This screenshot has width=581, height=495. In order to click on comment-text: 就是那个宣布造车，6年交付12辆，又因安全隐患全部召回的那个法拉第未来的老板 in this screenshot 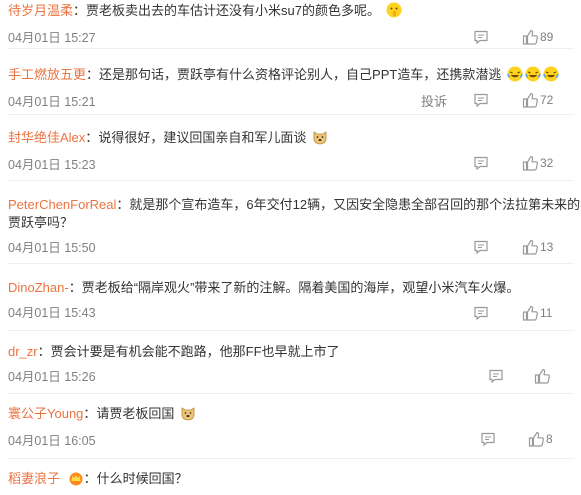, I will do `click(355, 204)`.